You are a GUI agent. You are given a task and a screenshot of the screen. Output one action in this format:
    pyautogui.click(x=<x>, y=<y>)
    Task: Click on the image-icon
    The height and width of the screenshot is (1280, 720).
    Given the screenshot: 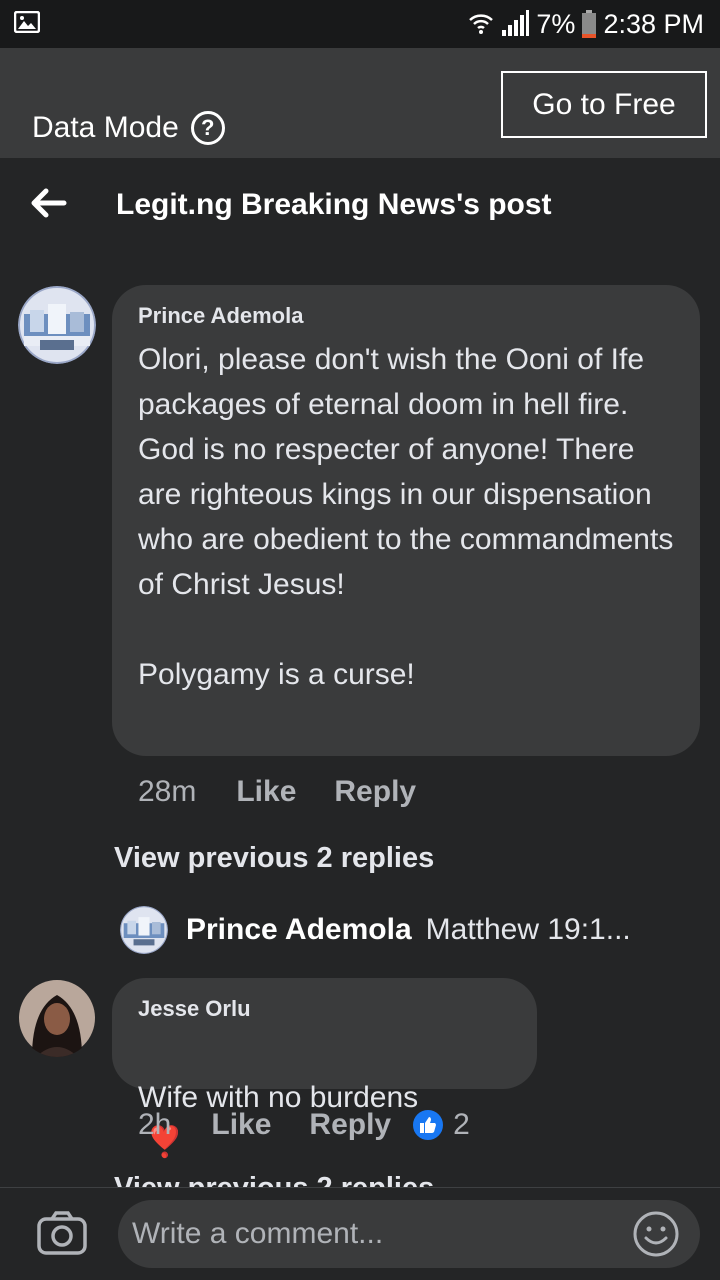 What is the action you would take?
    pyautogui.click(x=27, y=22)
    